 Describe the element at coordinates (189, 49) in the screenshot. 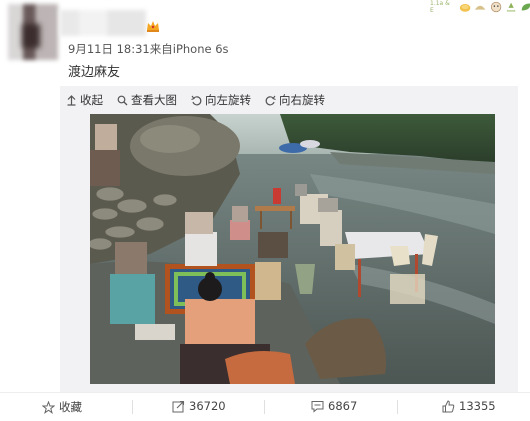

I see `post-source: 来自iPhone 6s` at that location.